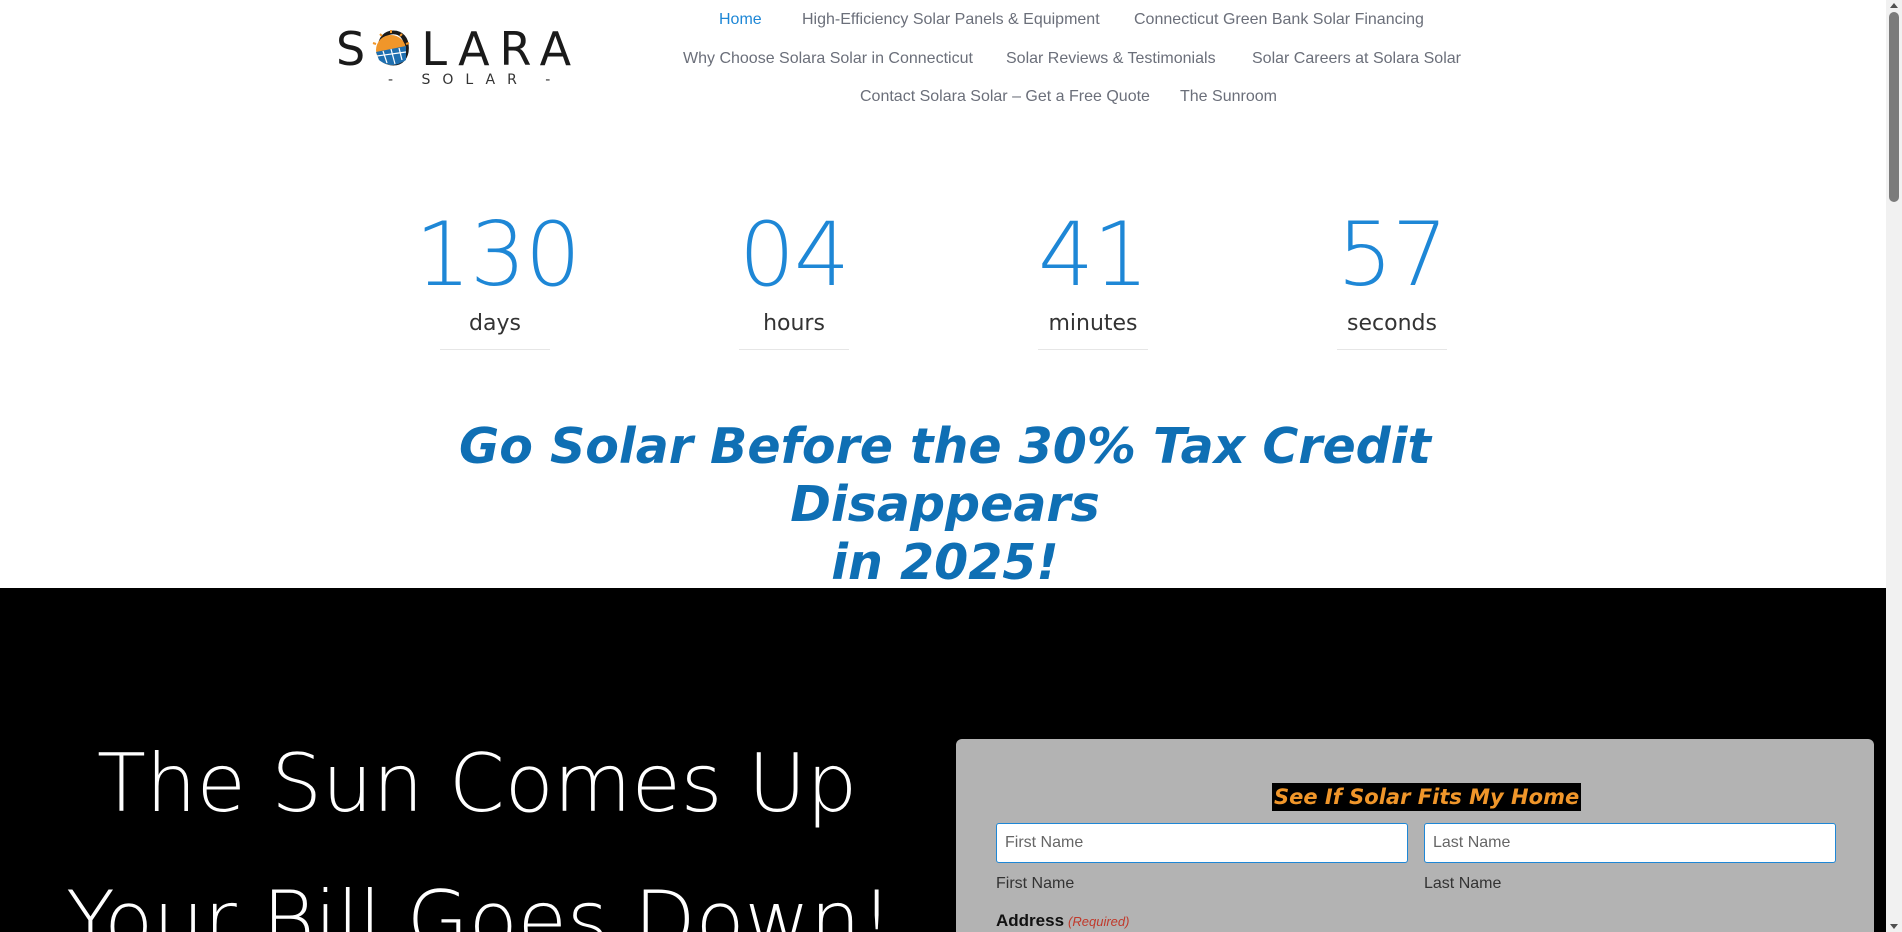 The image size is (1902, 932). What do you see at coordinates (1463, 883) in the screenshot?
I see `last-name-label: Last Name` at bounding box center [1463, 883].